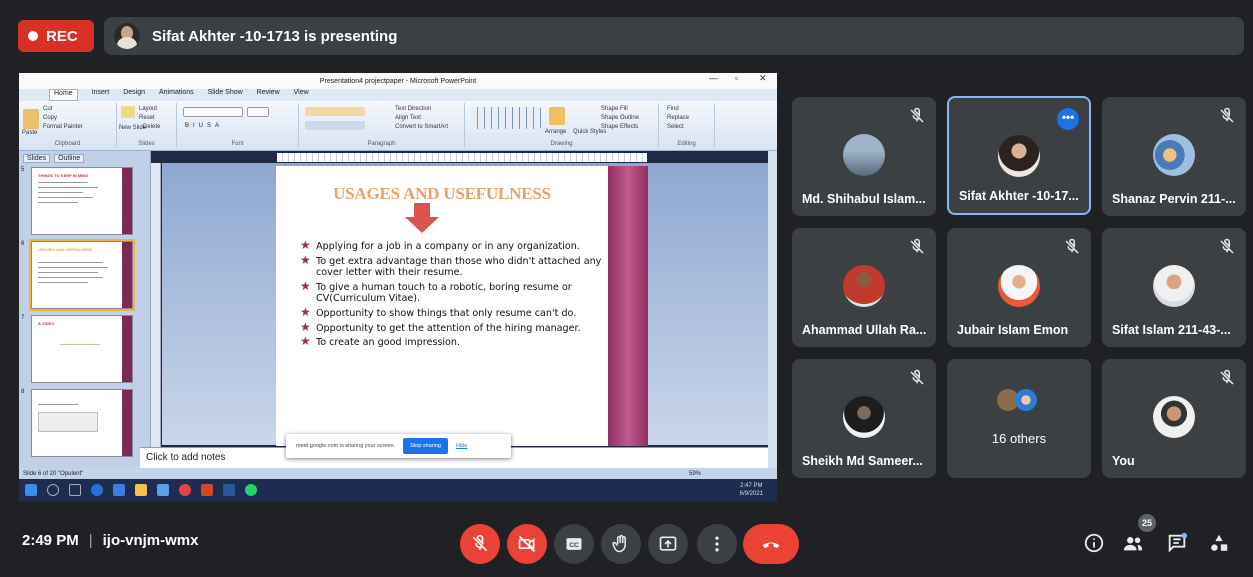 The width and height of the screenshot is (1253, 577). What do you see at coordinates (668, 544) in the screenshot?
I see `present-screen-button` at bounding box center [668, 544].